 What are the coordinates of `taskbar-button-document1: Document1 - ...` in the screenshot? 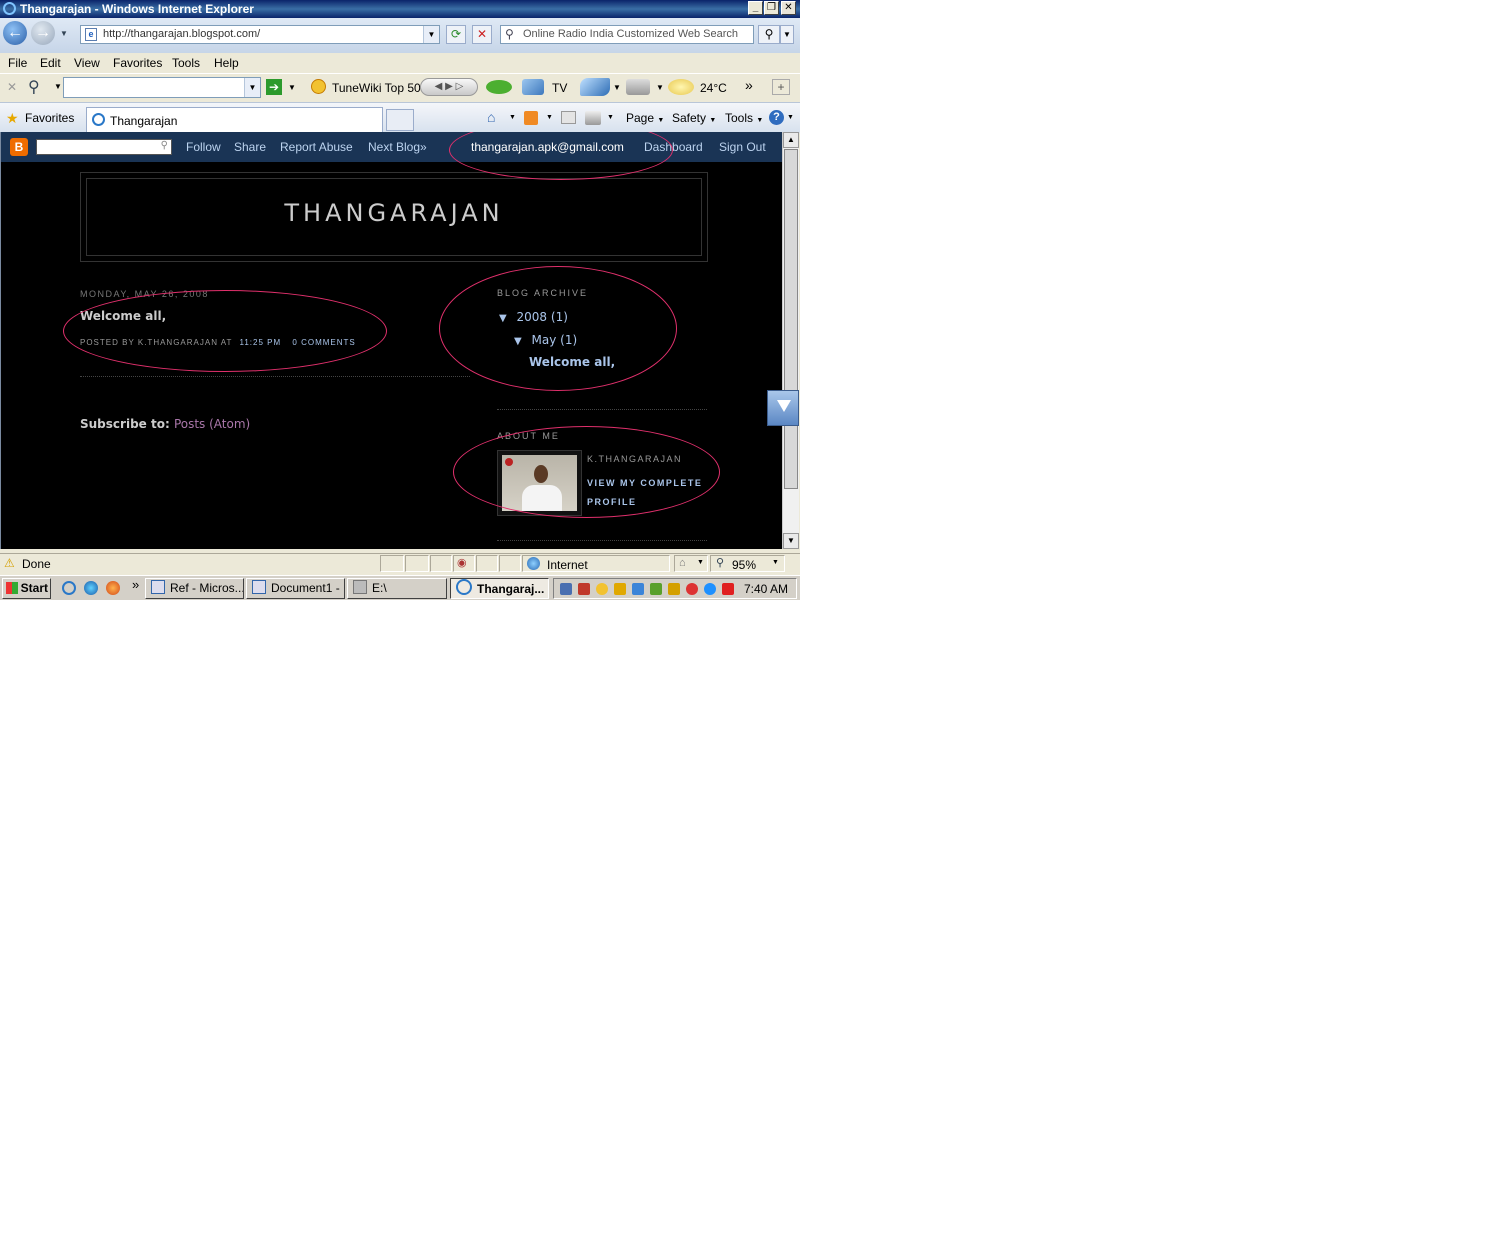 It's located at (295, 588).